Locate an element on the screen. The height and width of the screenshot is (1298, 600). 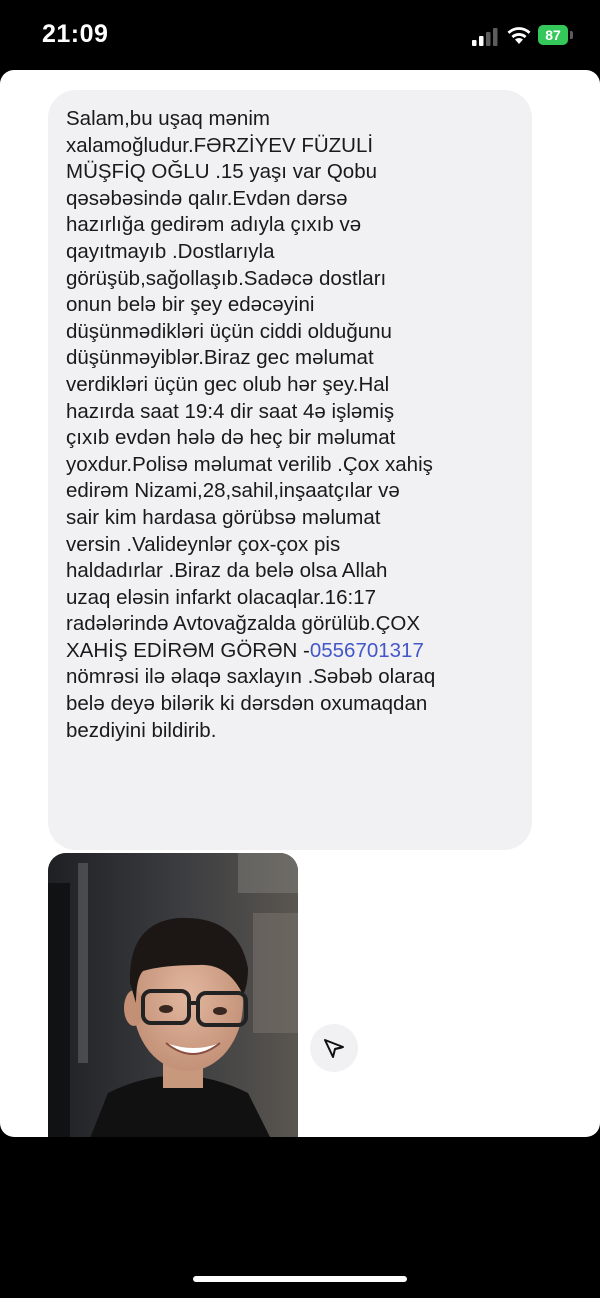
battery-icon: 87 is located at coordinates (556, 35).